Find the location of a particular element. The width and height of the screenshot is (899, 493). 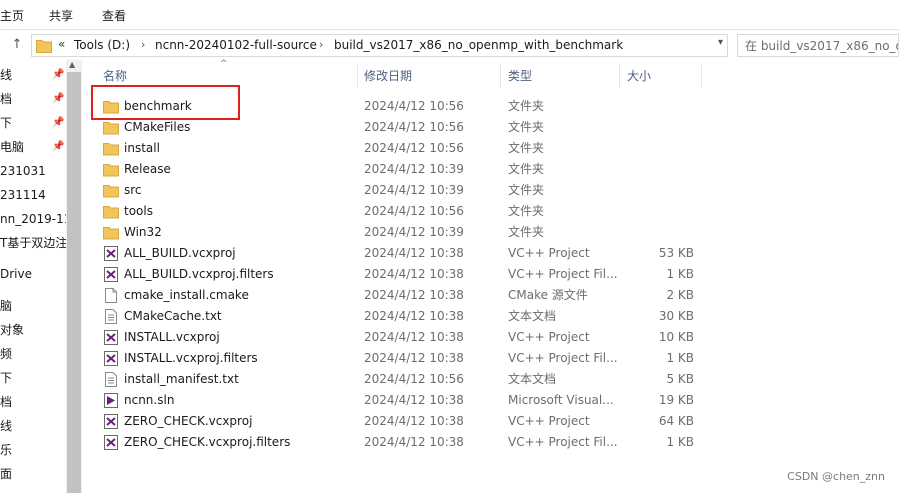

file-name: install_manifest.txt is located at coordinates (181, 379).